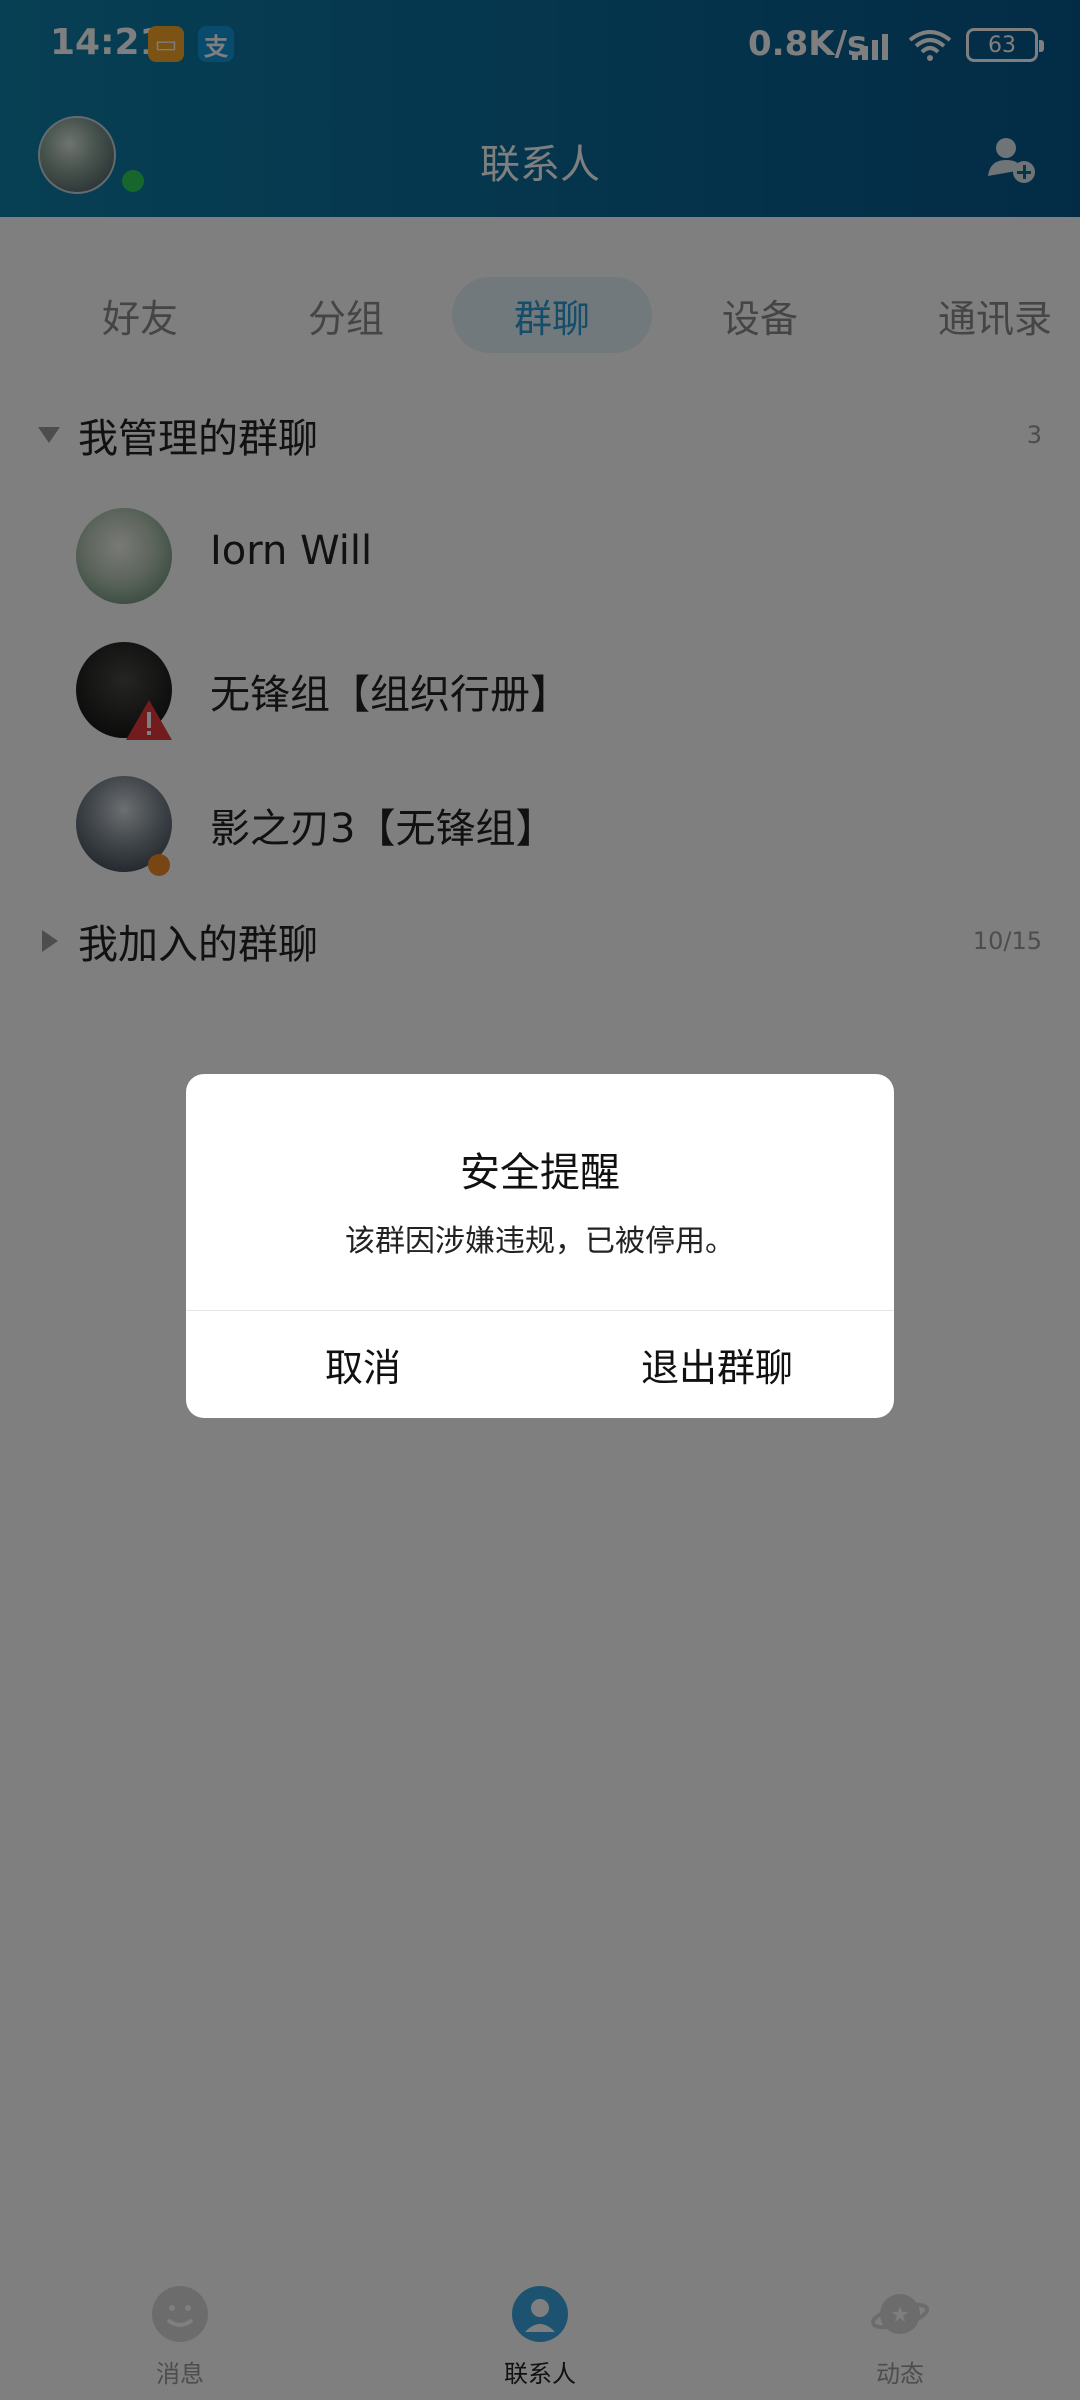 Image resolution: width=1080 pixels, height=2400 pixels. Describe the element at coordinates (363, 1364) in the screenshot. I see `cancel-button: 取消` at that location.